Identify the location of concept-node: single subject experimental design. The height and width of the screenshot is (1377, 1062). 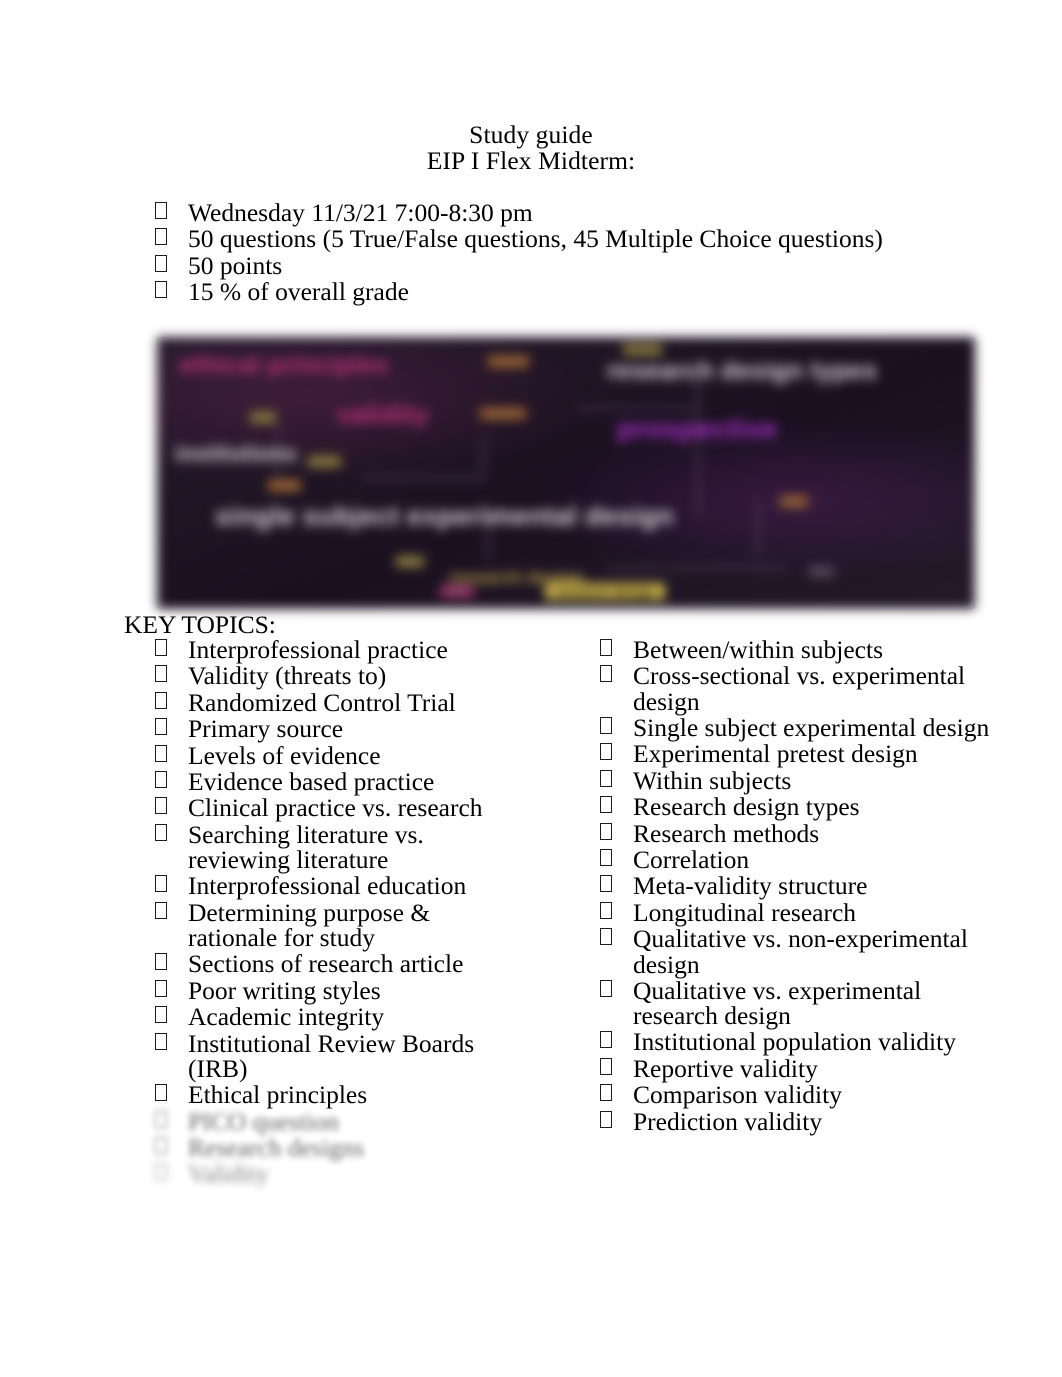
(444, 516).